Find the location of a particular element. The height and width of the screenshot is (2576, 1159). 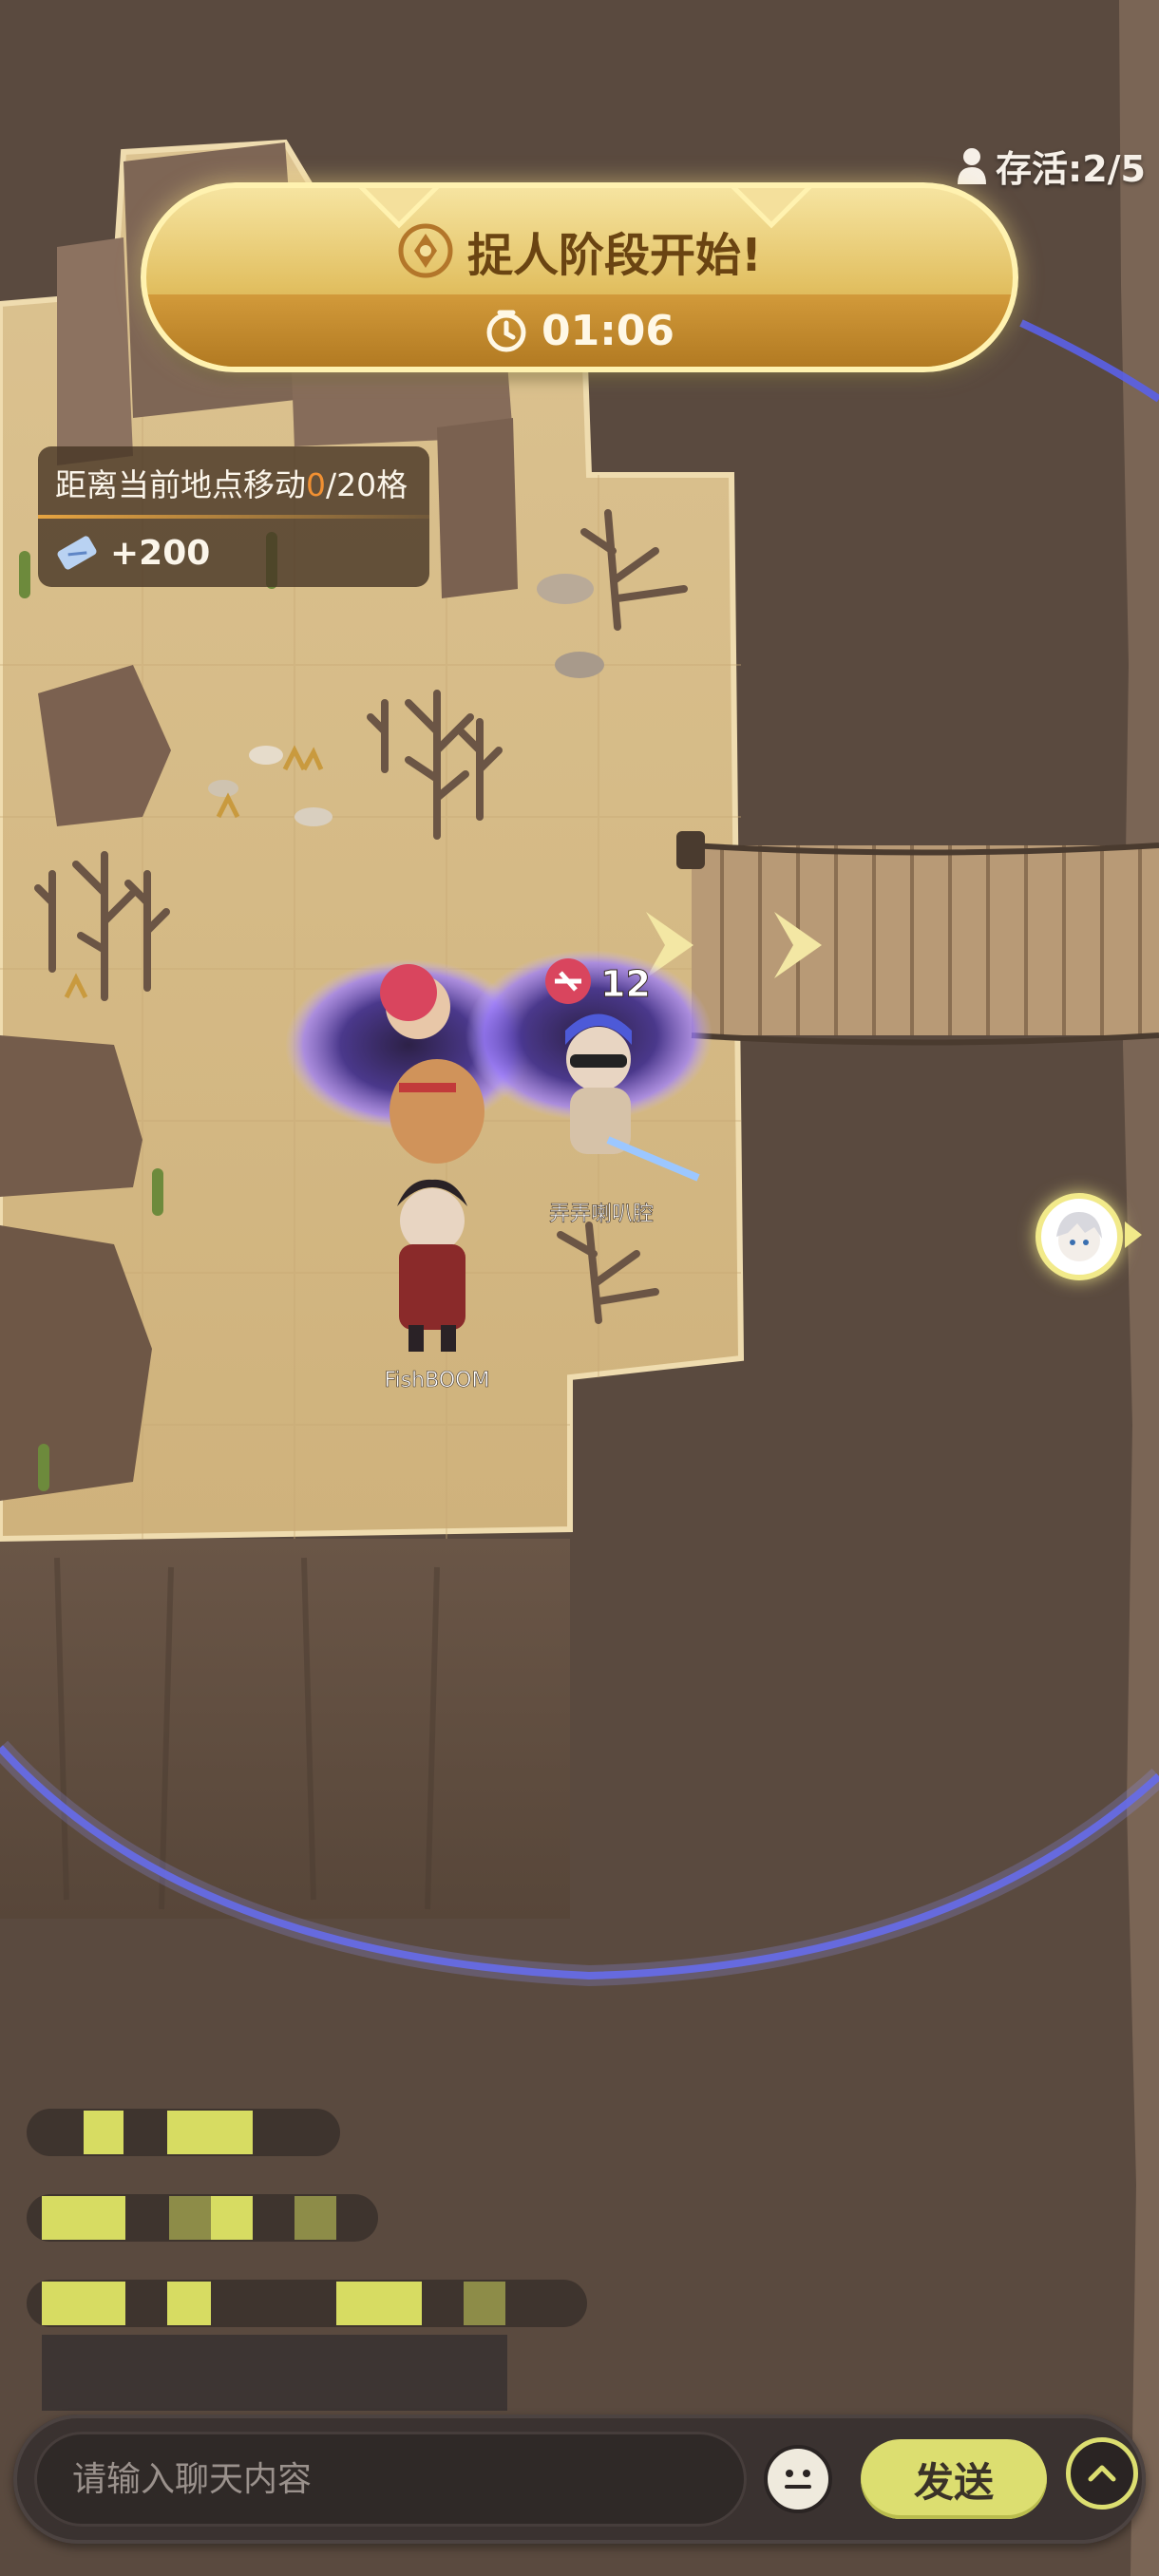

chevron-up-icon is located at coordinates (1102, 2473).